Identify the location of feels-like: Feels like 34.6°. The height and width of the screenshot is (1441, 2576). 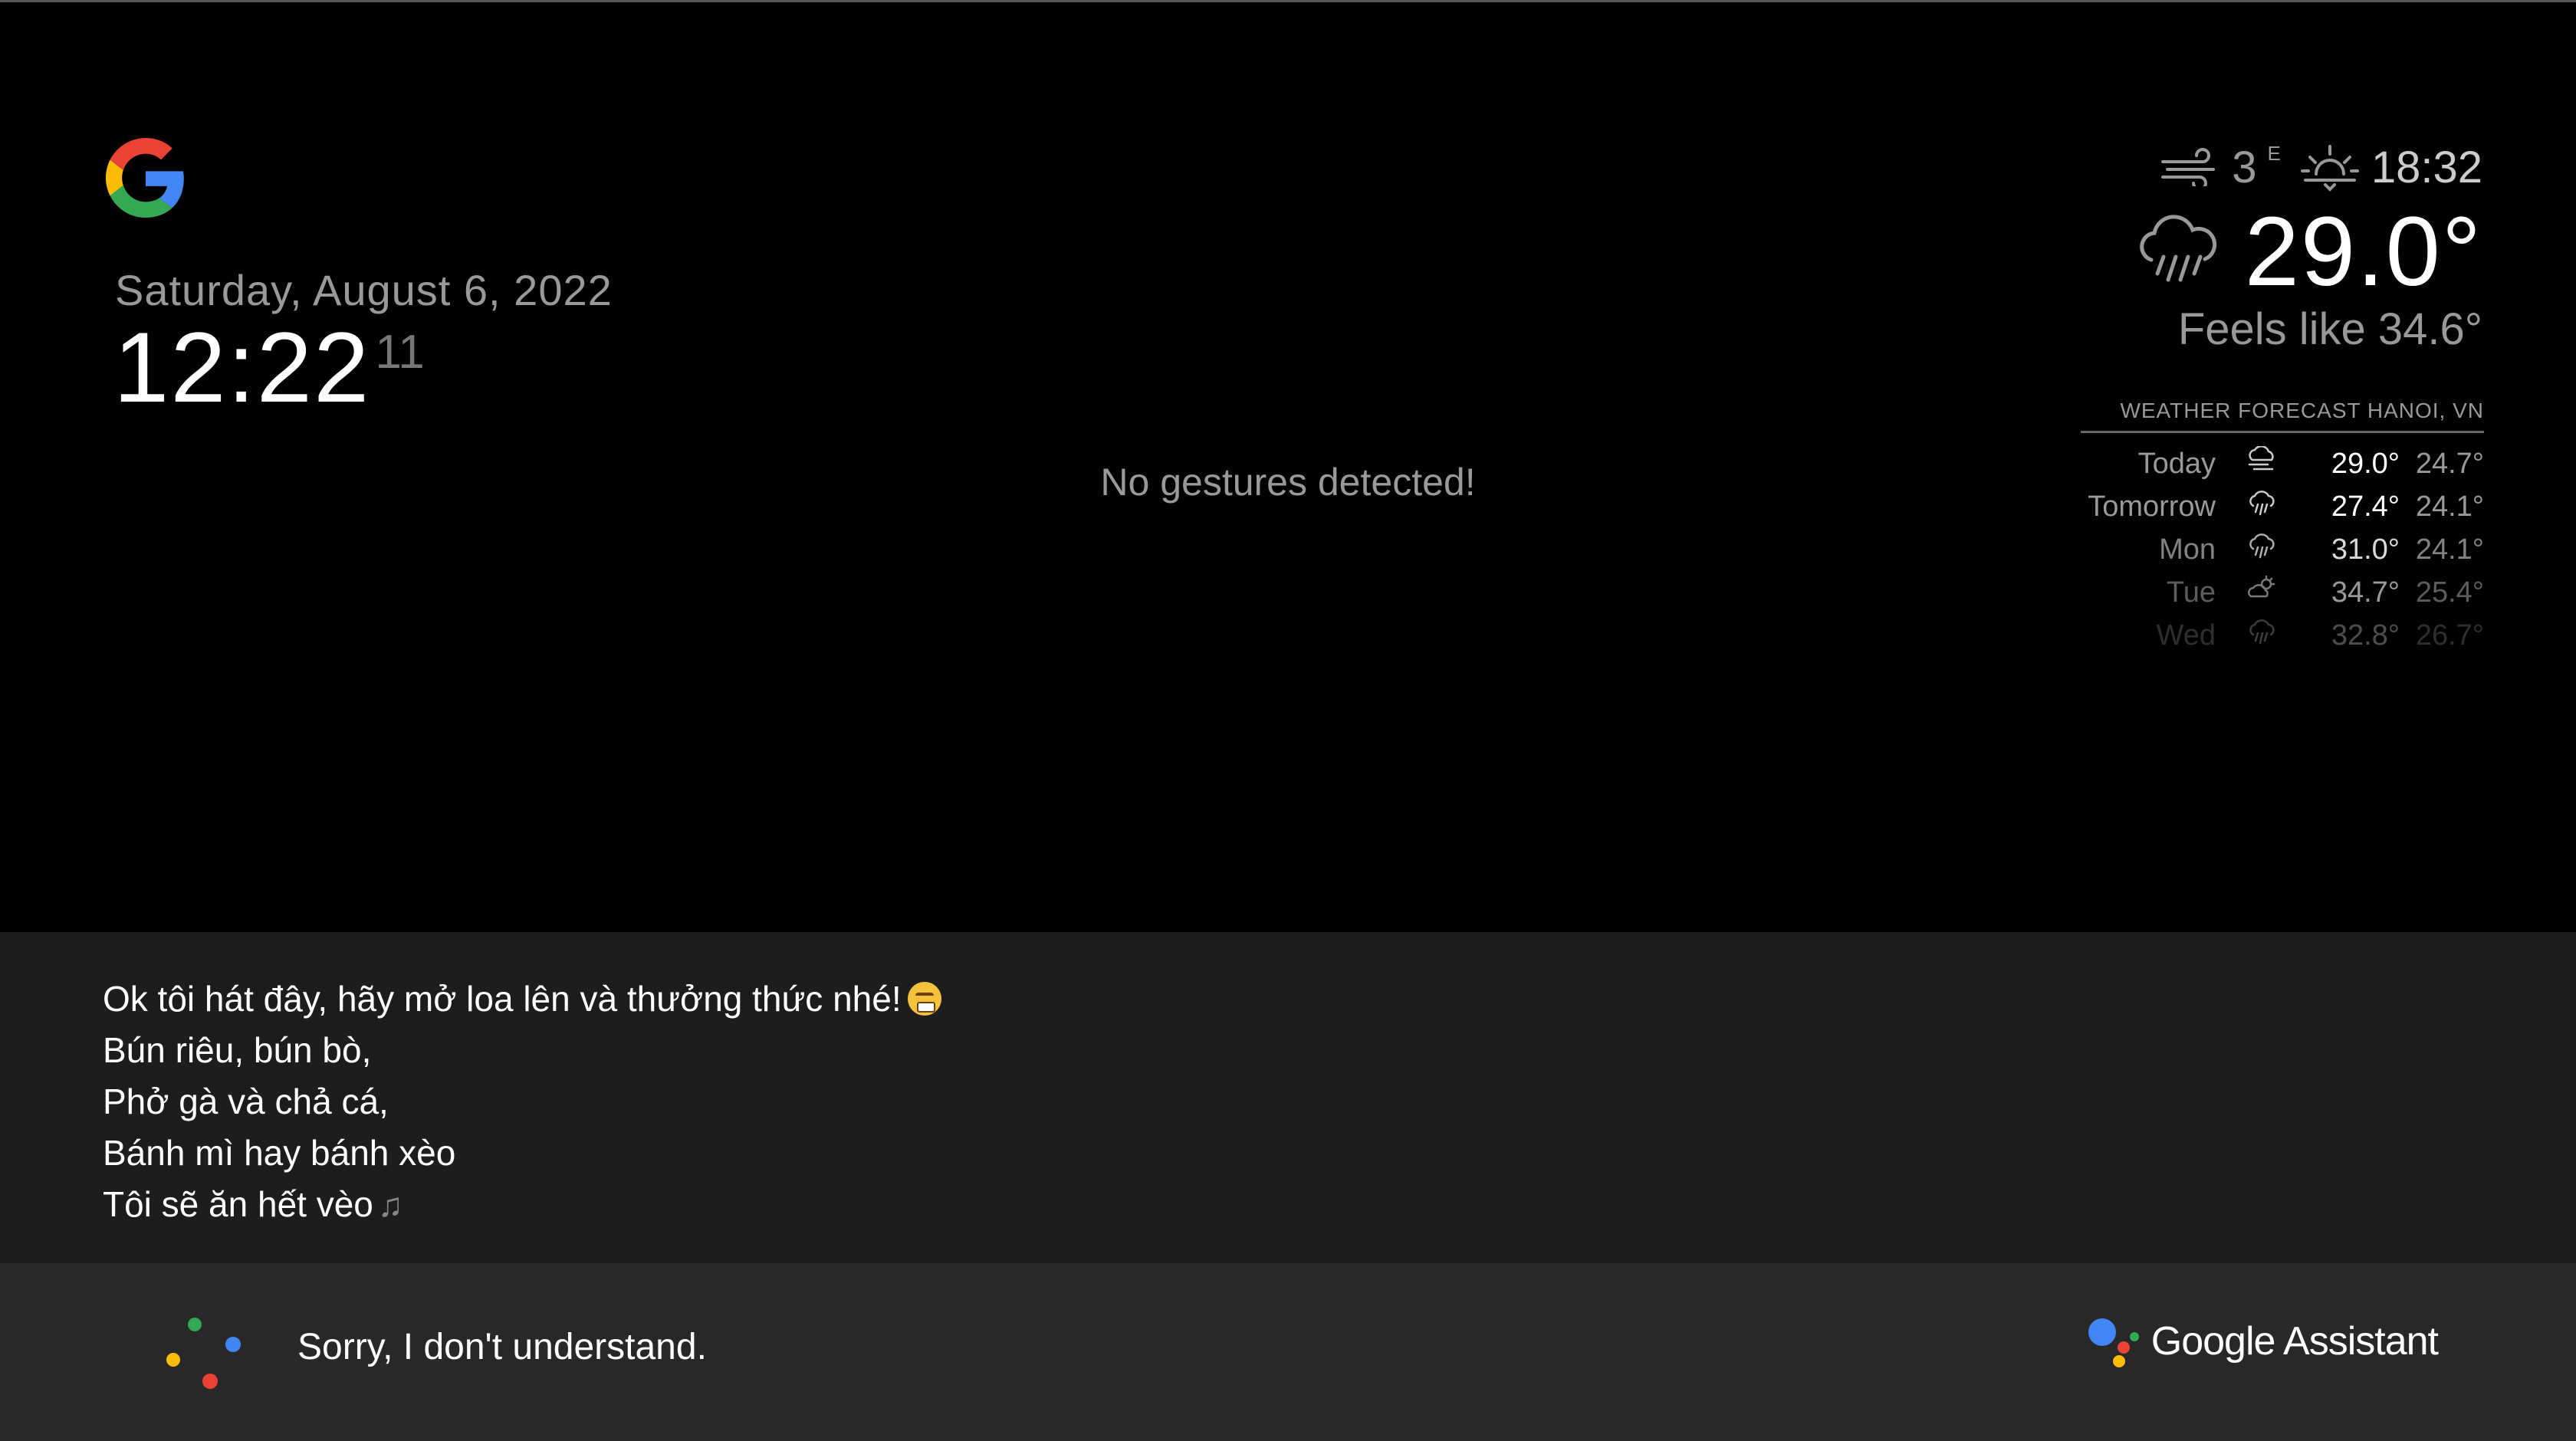
(2330, 329).